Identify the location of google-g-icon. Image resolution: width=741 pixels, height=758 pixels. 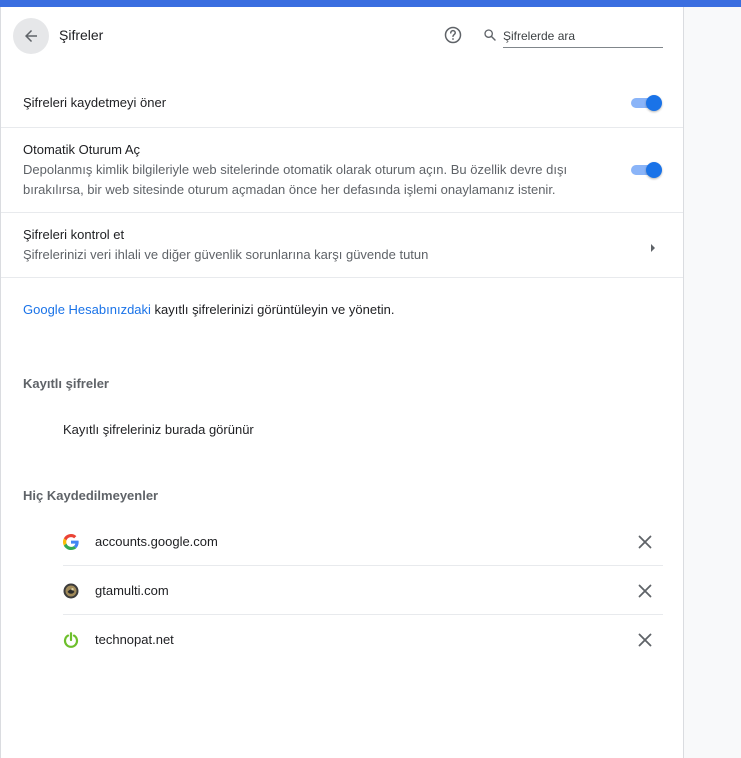
(71, 542).